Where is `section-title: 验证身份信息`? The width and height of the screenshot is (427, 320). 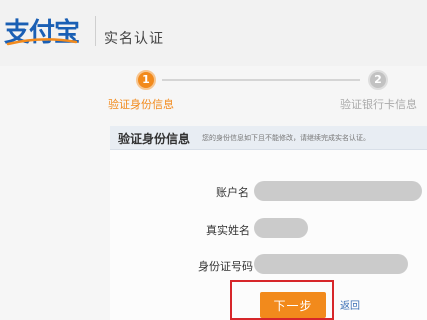
section-title: 验证身份信息 is located at coordinates (154, 139).